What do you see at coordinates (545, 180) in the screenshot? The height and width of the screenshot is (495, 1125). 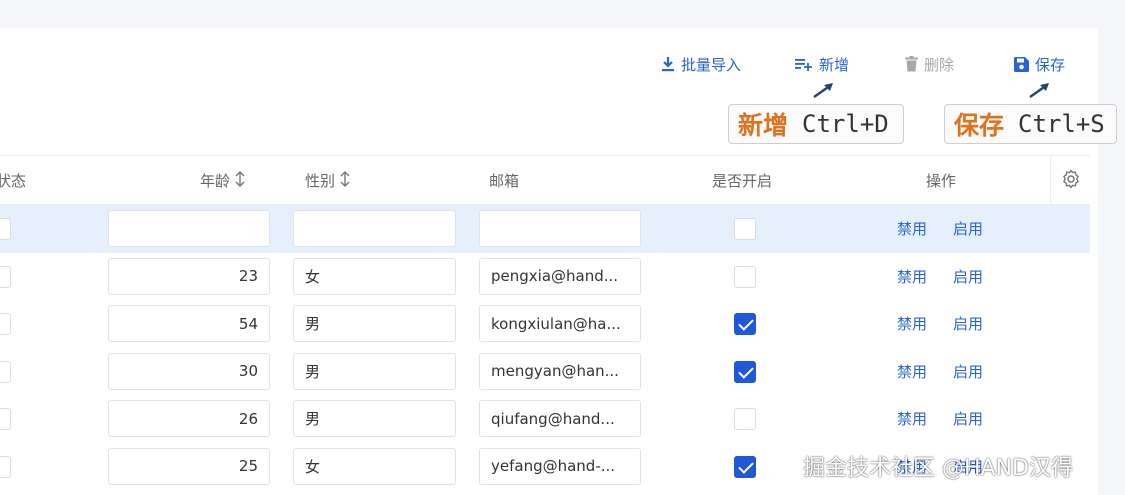 I see `table-header: 状态 年龄 性别 邮箱 是否开启 操作` at bounding box center [545, 180].